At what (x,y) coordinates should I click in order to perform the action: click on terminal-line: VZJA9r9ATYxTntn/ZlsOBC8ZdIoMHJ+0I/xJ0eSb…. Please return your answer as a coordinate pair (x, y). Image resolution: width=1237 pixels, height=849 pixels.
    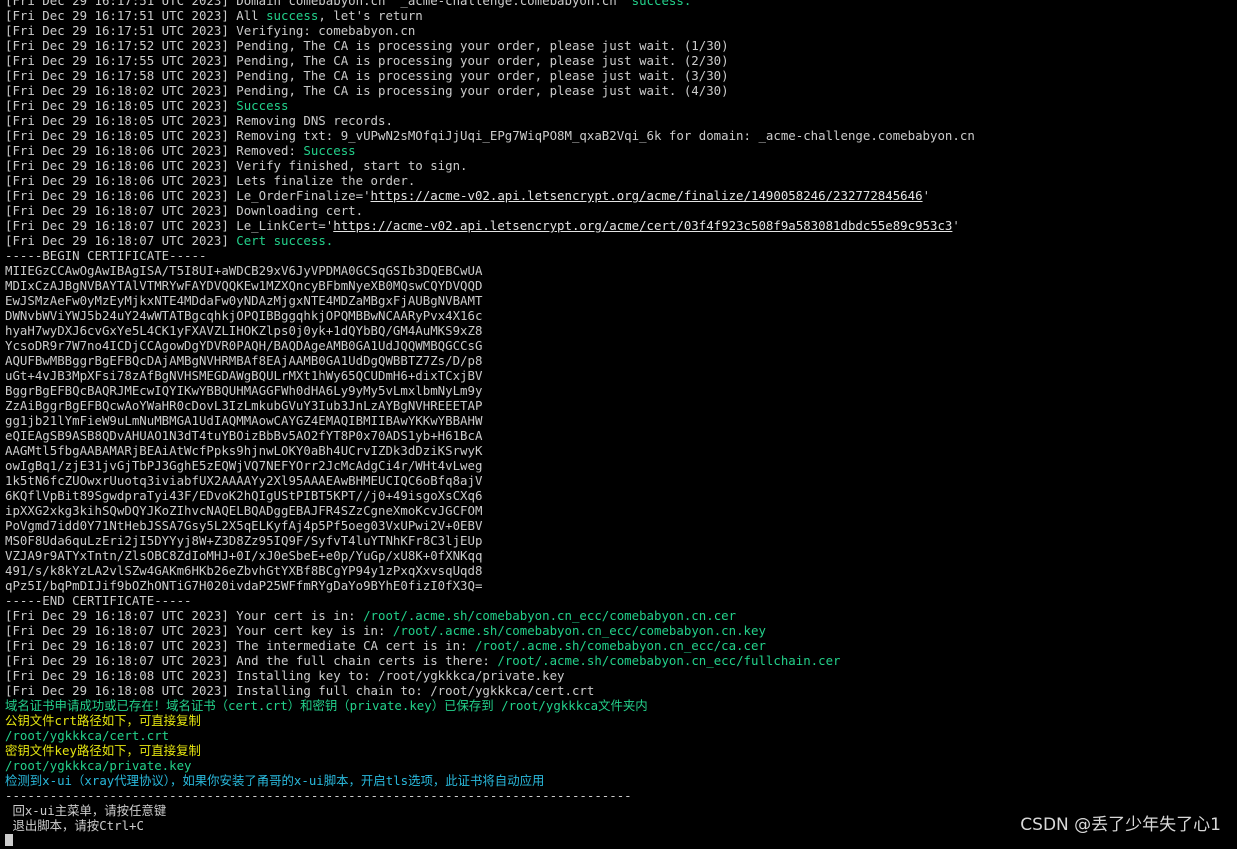
    Looking at the image, I should click on (621, 555).